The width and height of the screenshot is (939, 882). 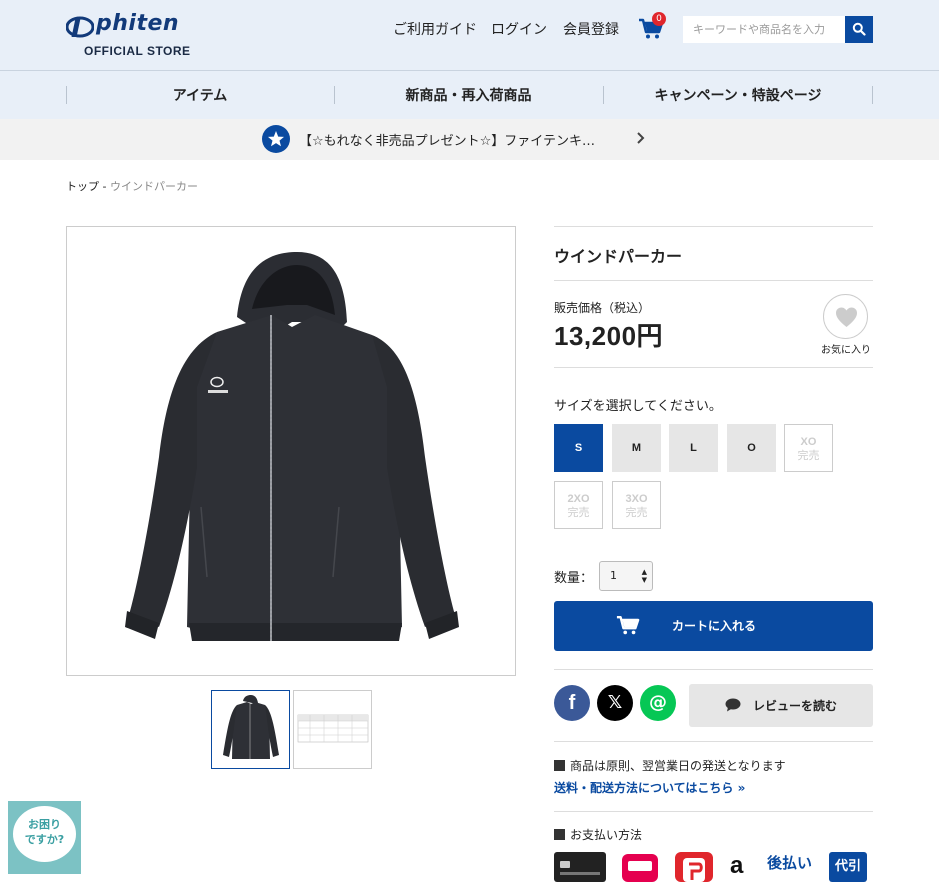 I want to click on cart-count-badge: 0, so click(x=659, y=19).